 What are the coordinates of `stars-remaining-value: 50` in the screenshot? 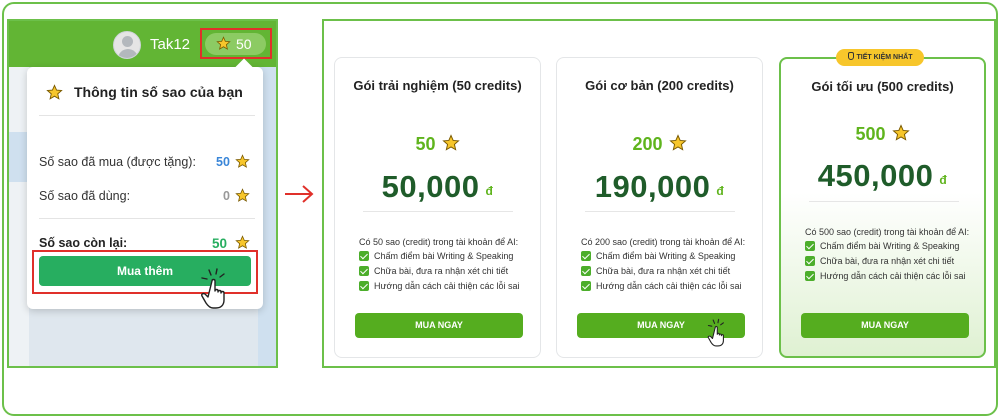 It's located at (220, 243).